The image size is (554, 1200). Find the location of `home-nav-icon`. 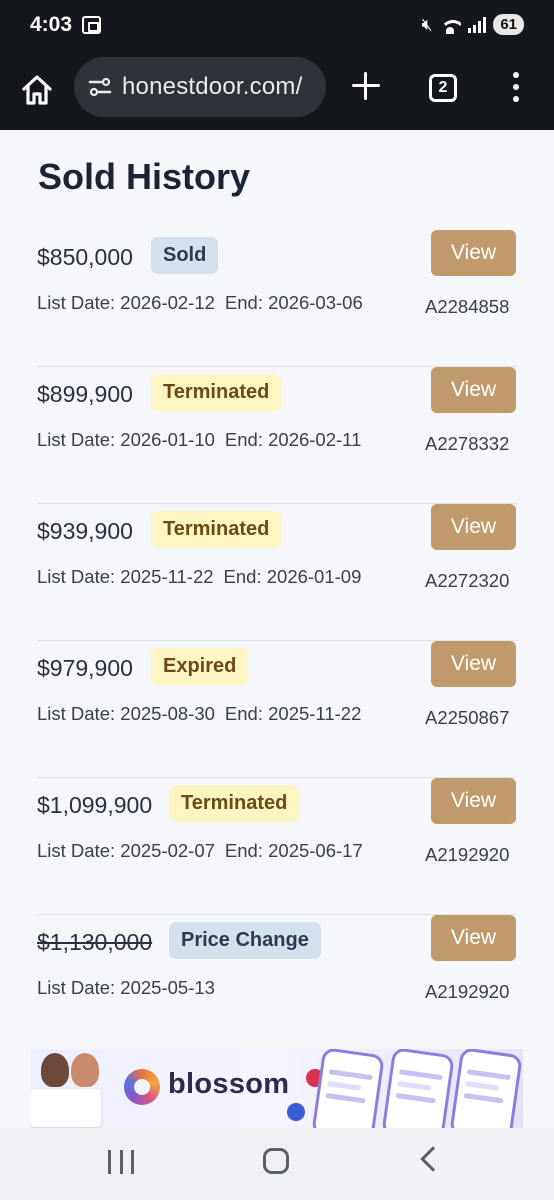

home-nav-icon is located at coordinates (276, 1161).